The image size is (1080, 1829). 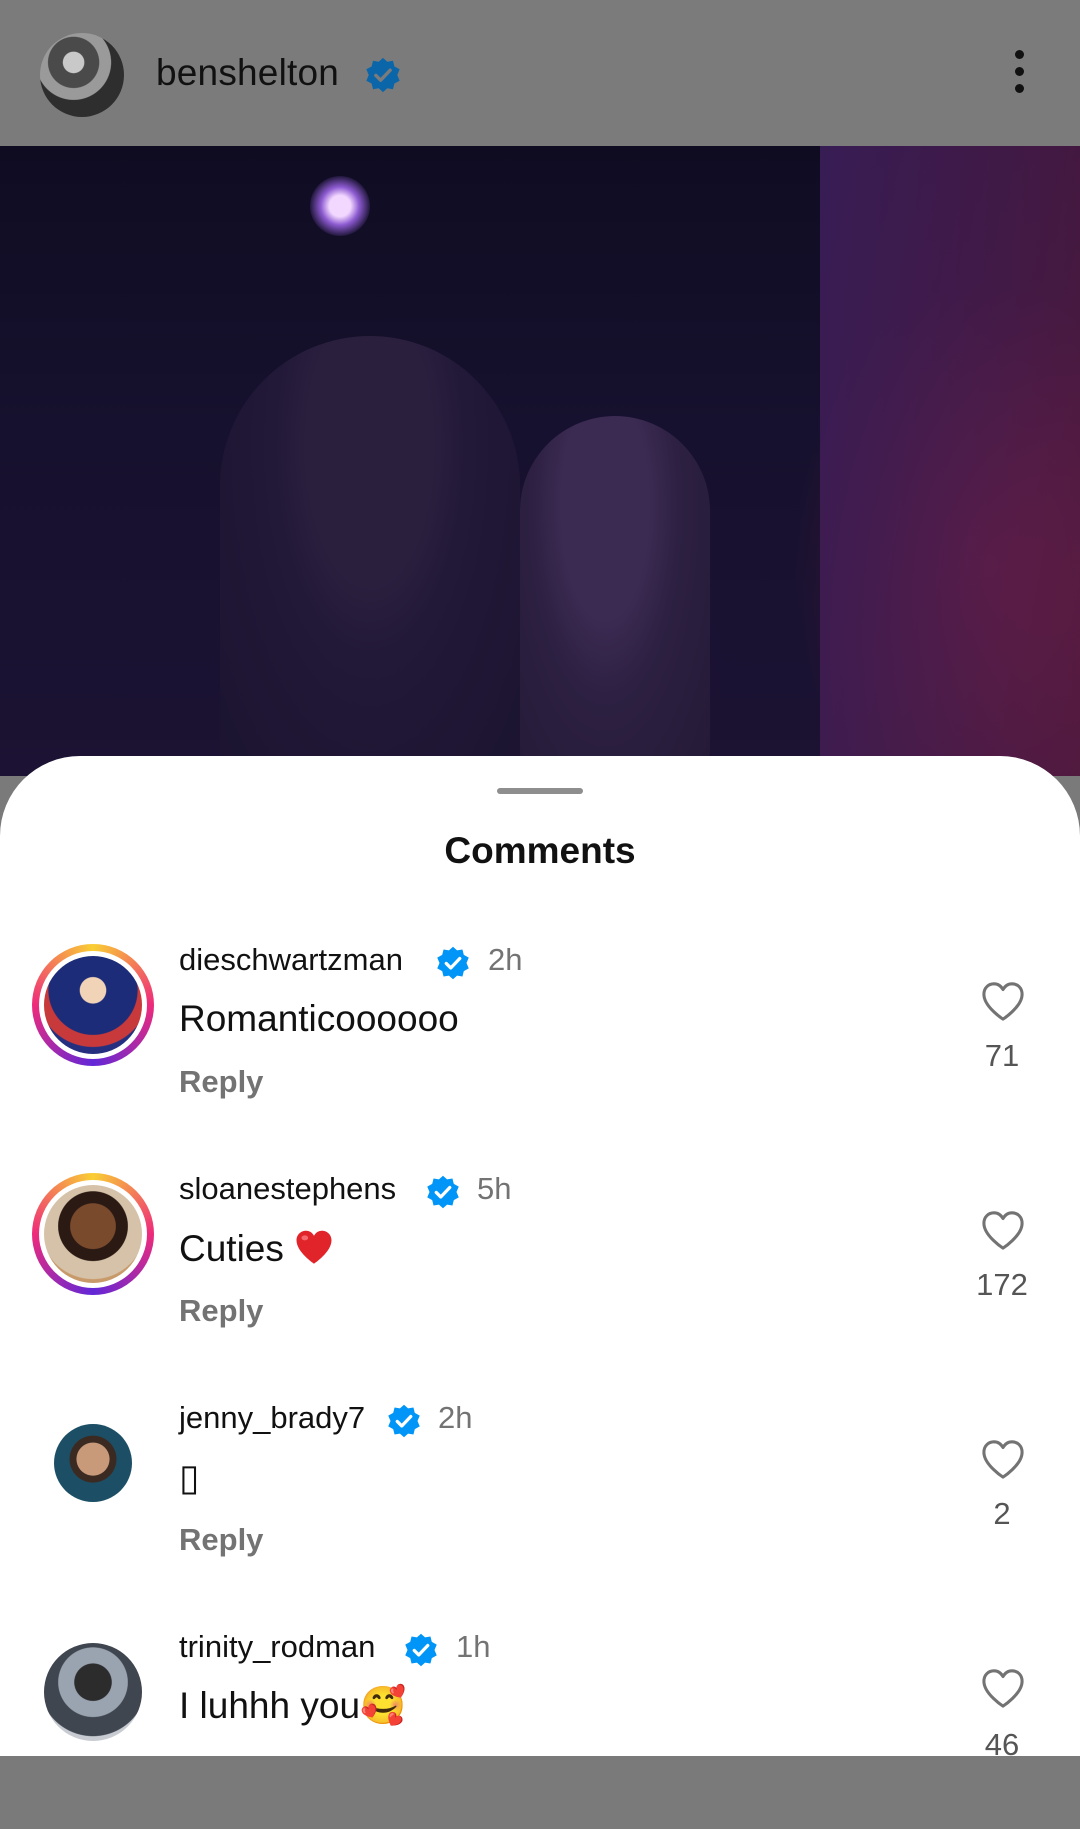 I want to click on comment-text: ▯, so click(x=189, y=1477).